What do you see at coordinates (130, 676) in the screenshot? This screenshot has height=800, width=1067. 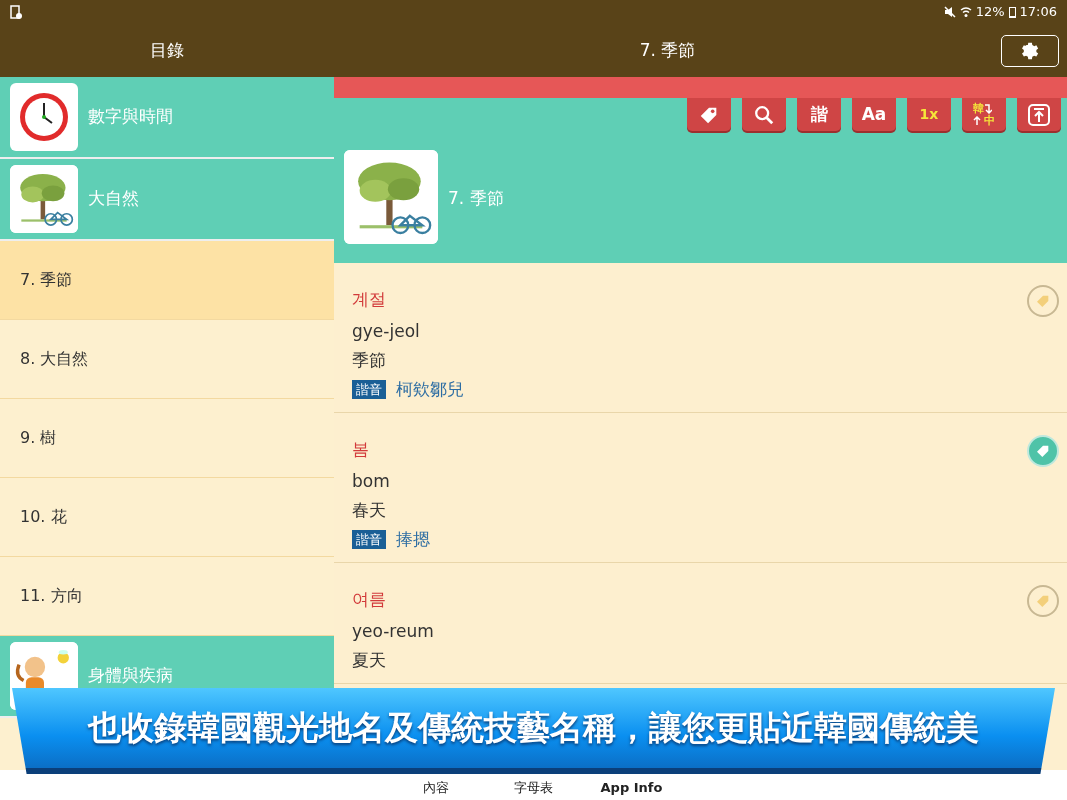 I see `category-label: 身體與疾病` at bounding box center [130, 676].